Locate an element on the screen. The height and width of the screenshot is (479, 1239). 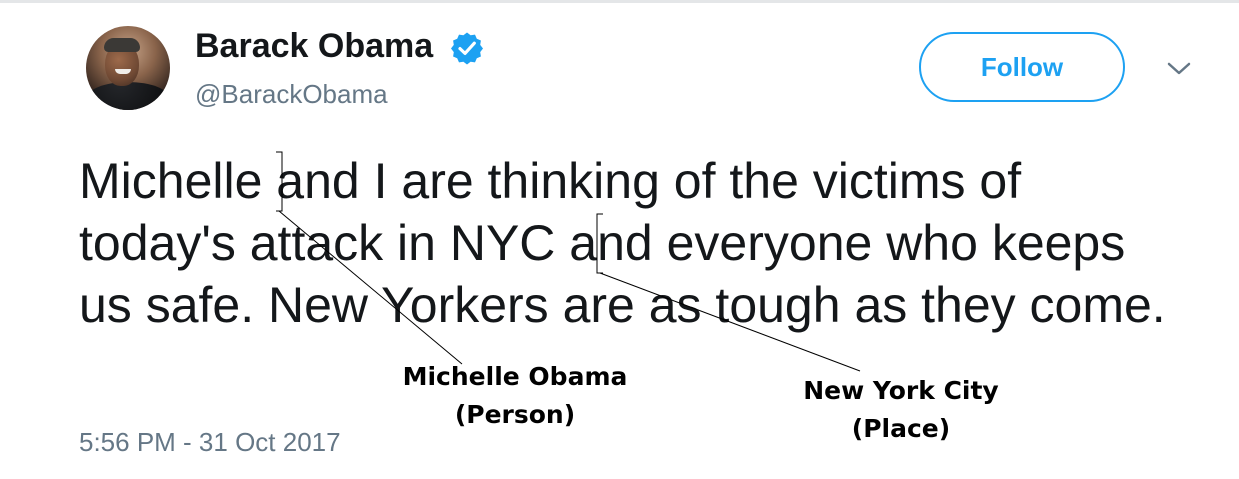
avatar-hair is located at coordinates (122, 45).